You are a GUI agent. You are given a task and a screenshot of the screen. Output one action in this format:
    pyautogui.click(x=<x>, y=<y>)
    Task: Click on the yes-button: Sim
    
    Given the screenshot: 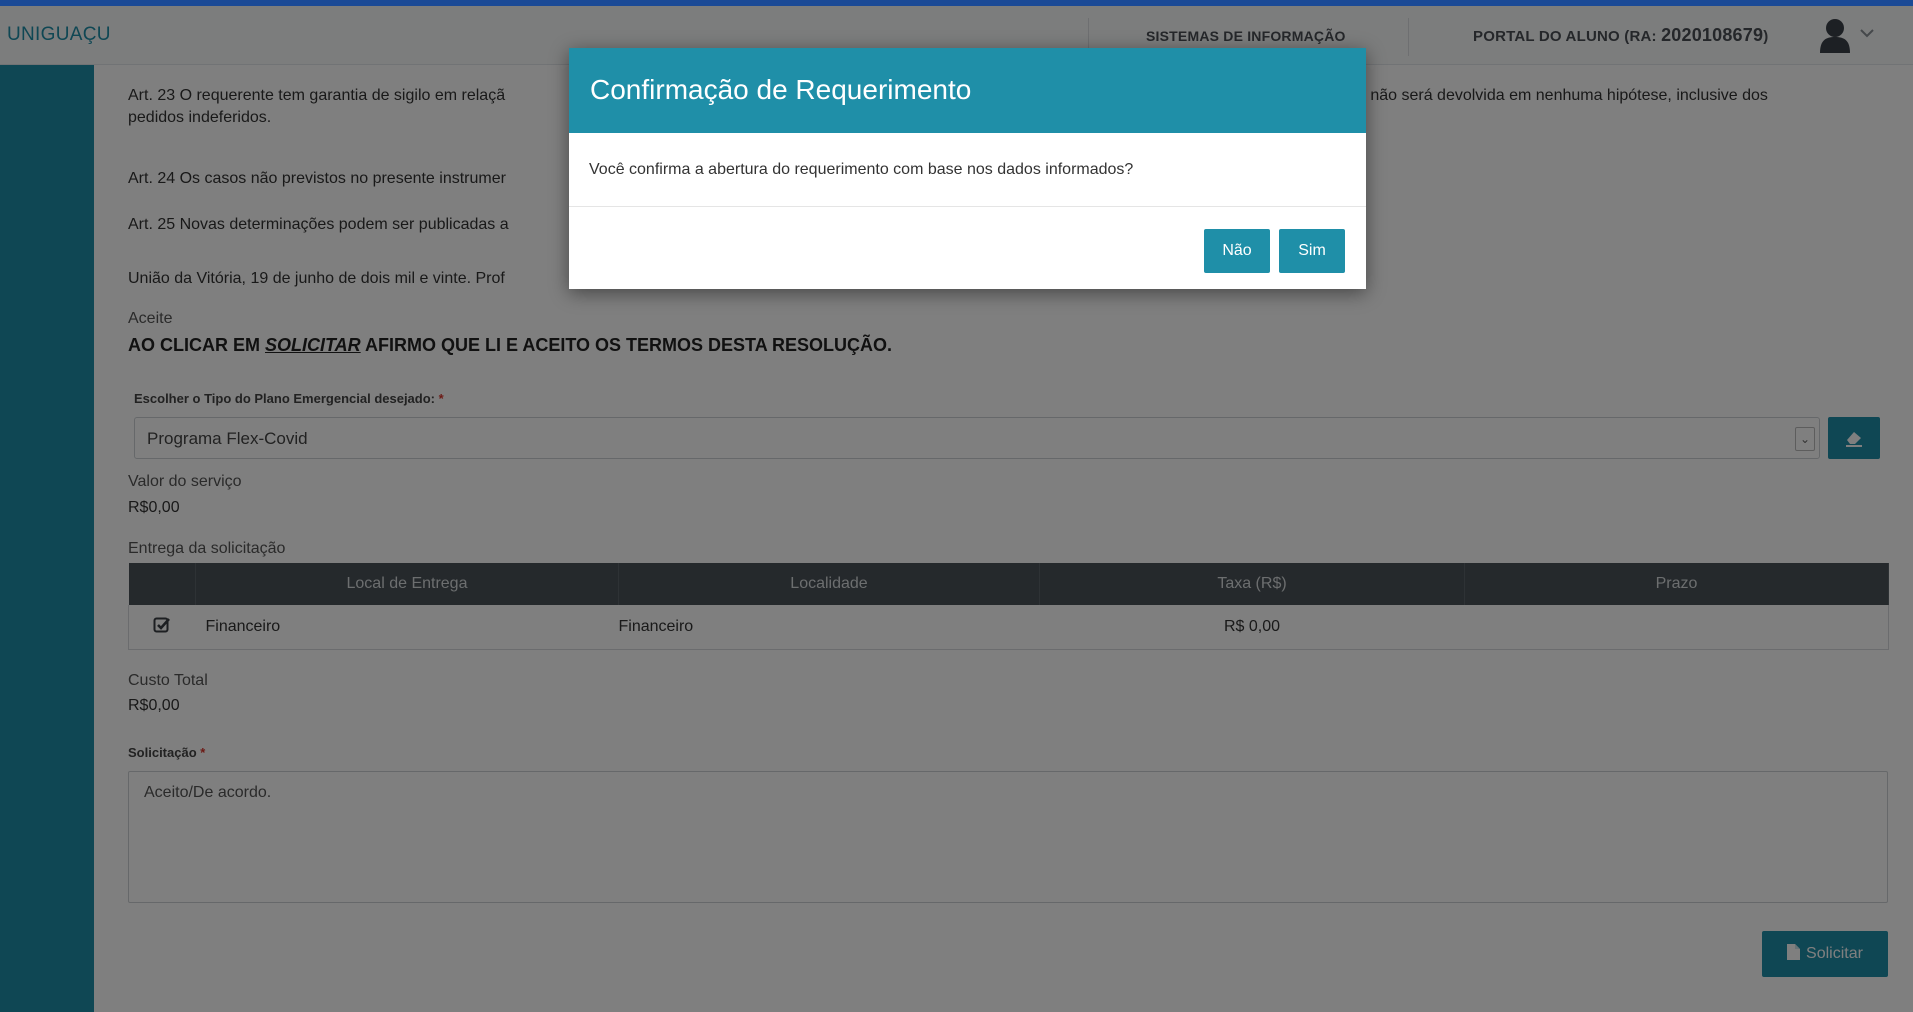 What is the action you would take?
    pyautogui.click(x=1312, y=251)
    